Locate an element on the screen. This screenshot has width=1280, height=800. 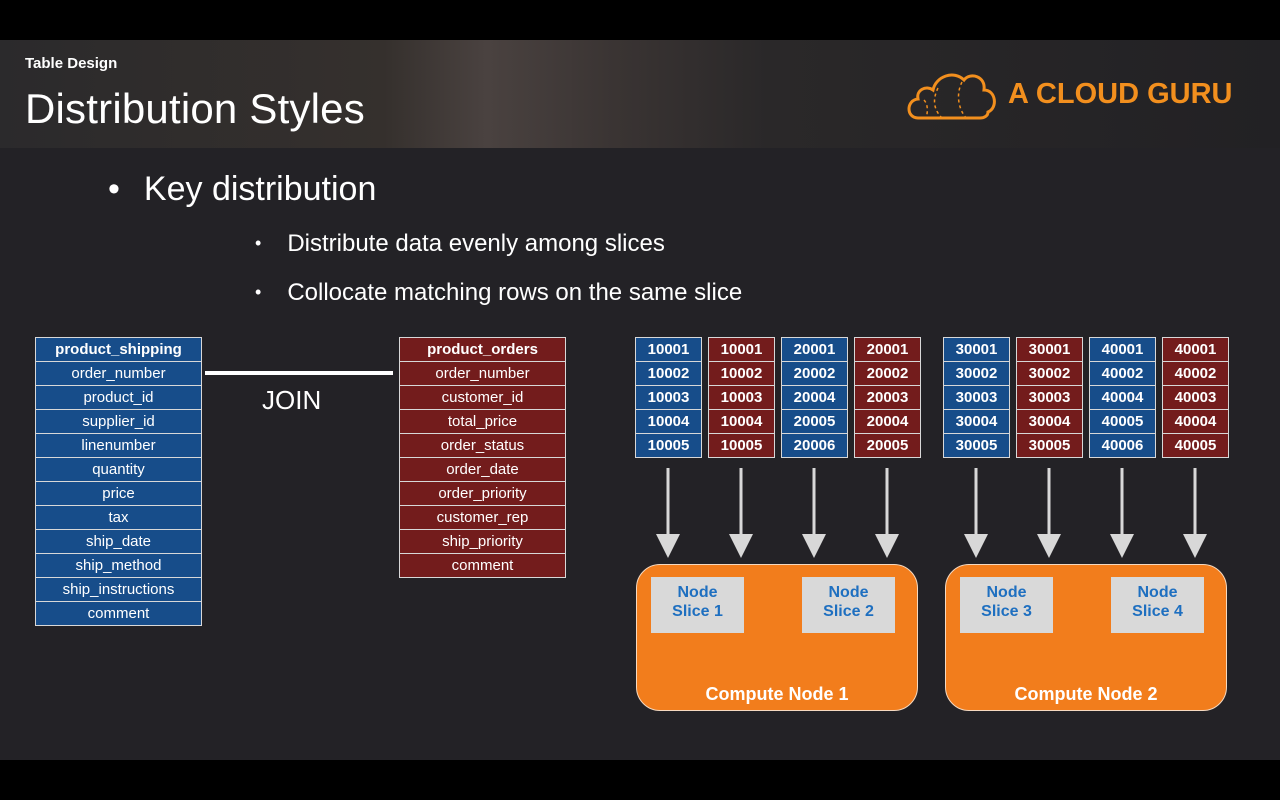
compute-node-label: Compute Node 2 is located at coordinates (1086, 694).